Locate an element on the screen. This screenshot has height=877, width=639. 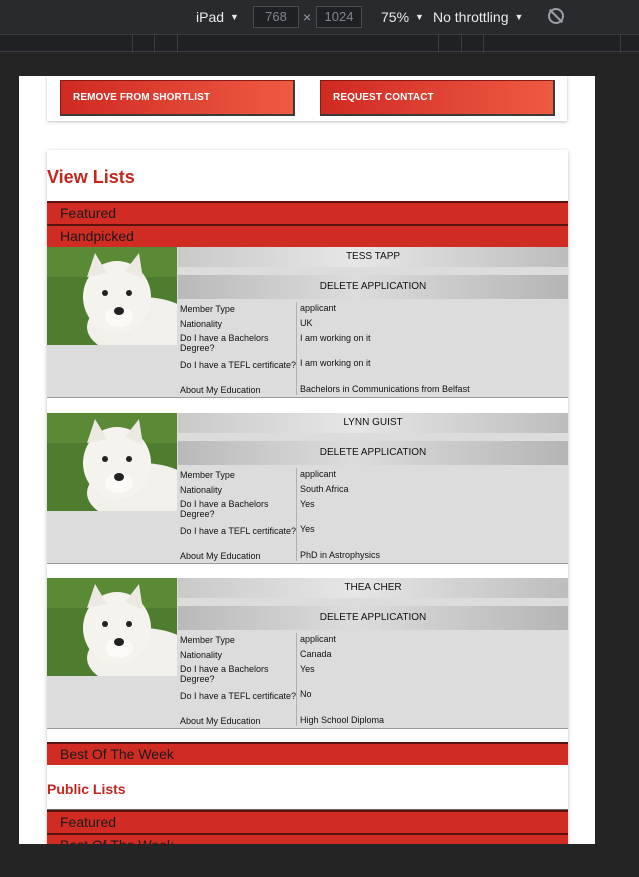
public-list-featured: Featured is located at coordinates (307, 821).